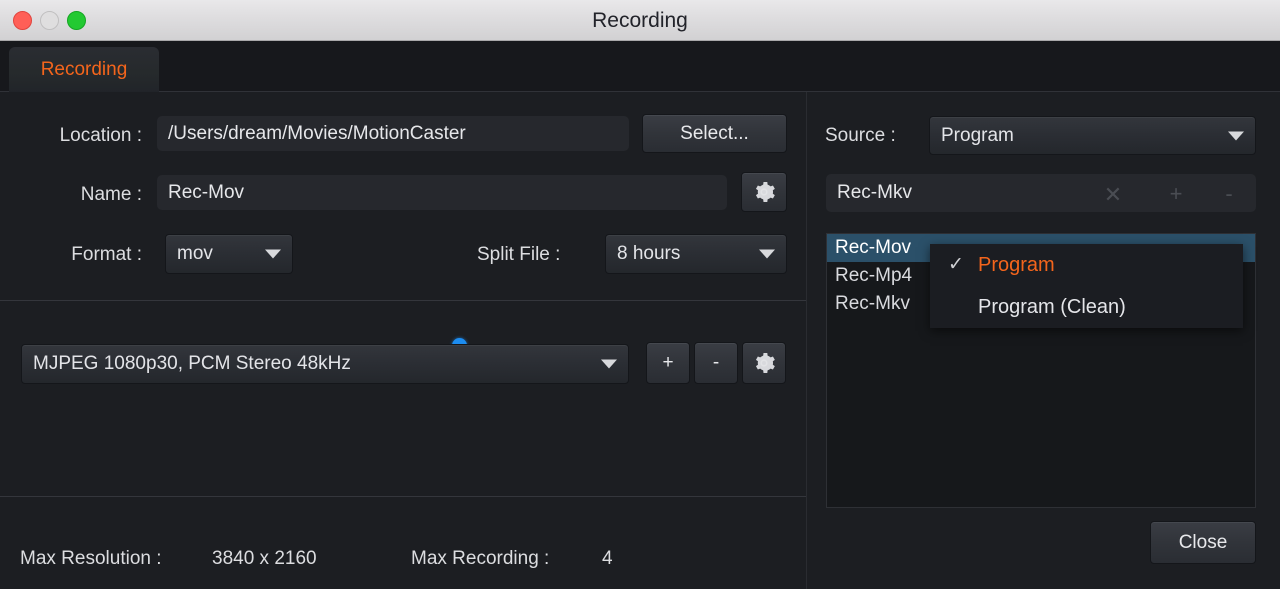 The height and width of the screenshot is (589, 1280). I want to click on close-button: Close, so click(1203, 542).